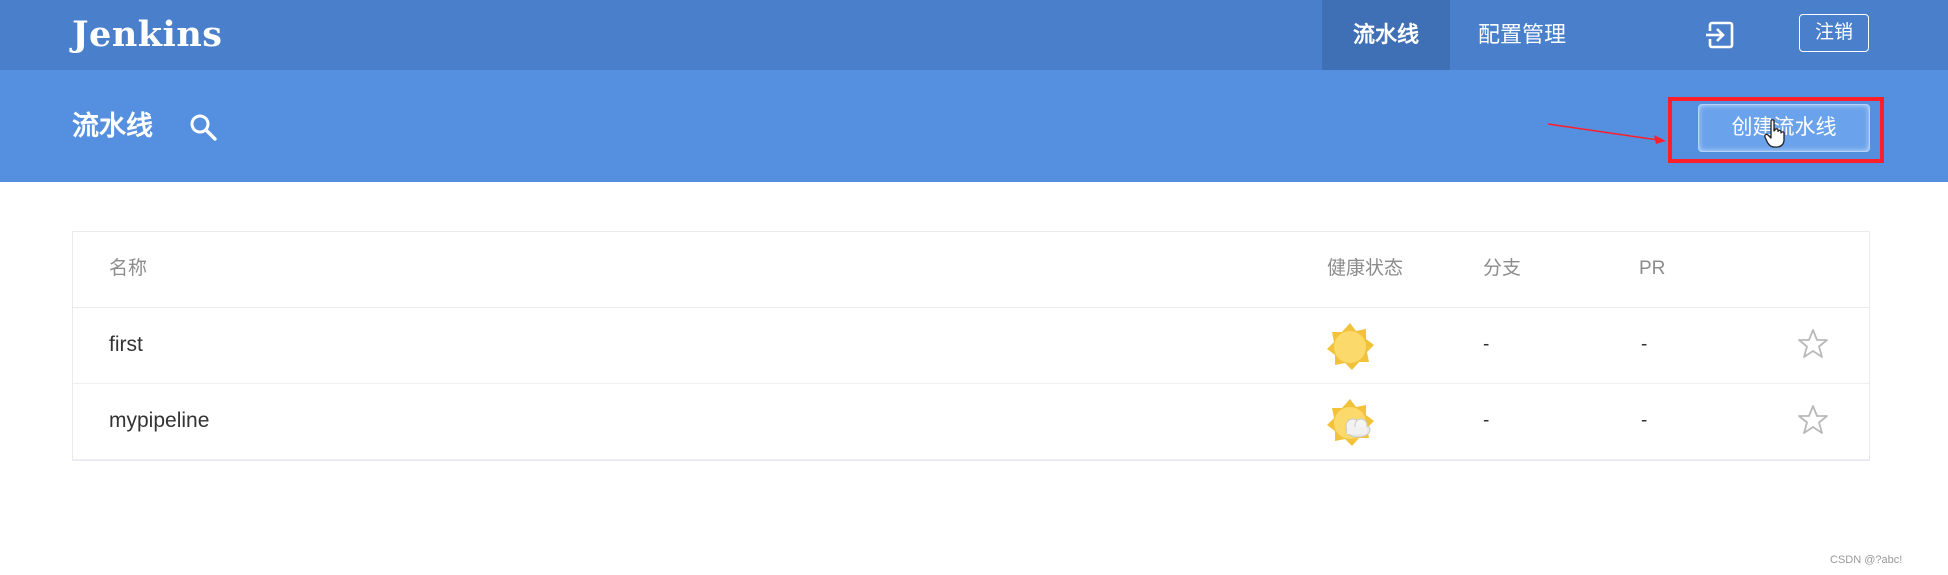  Describe the element at coordinates (971, 422) in the screenshot. I see `table-row: mypipeline - -` at that location.